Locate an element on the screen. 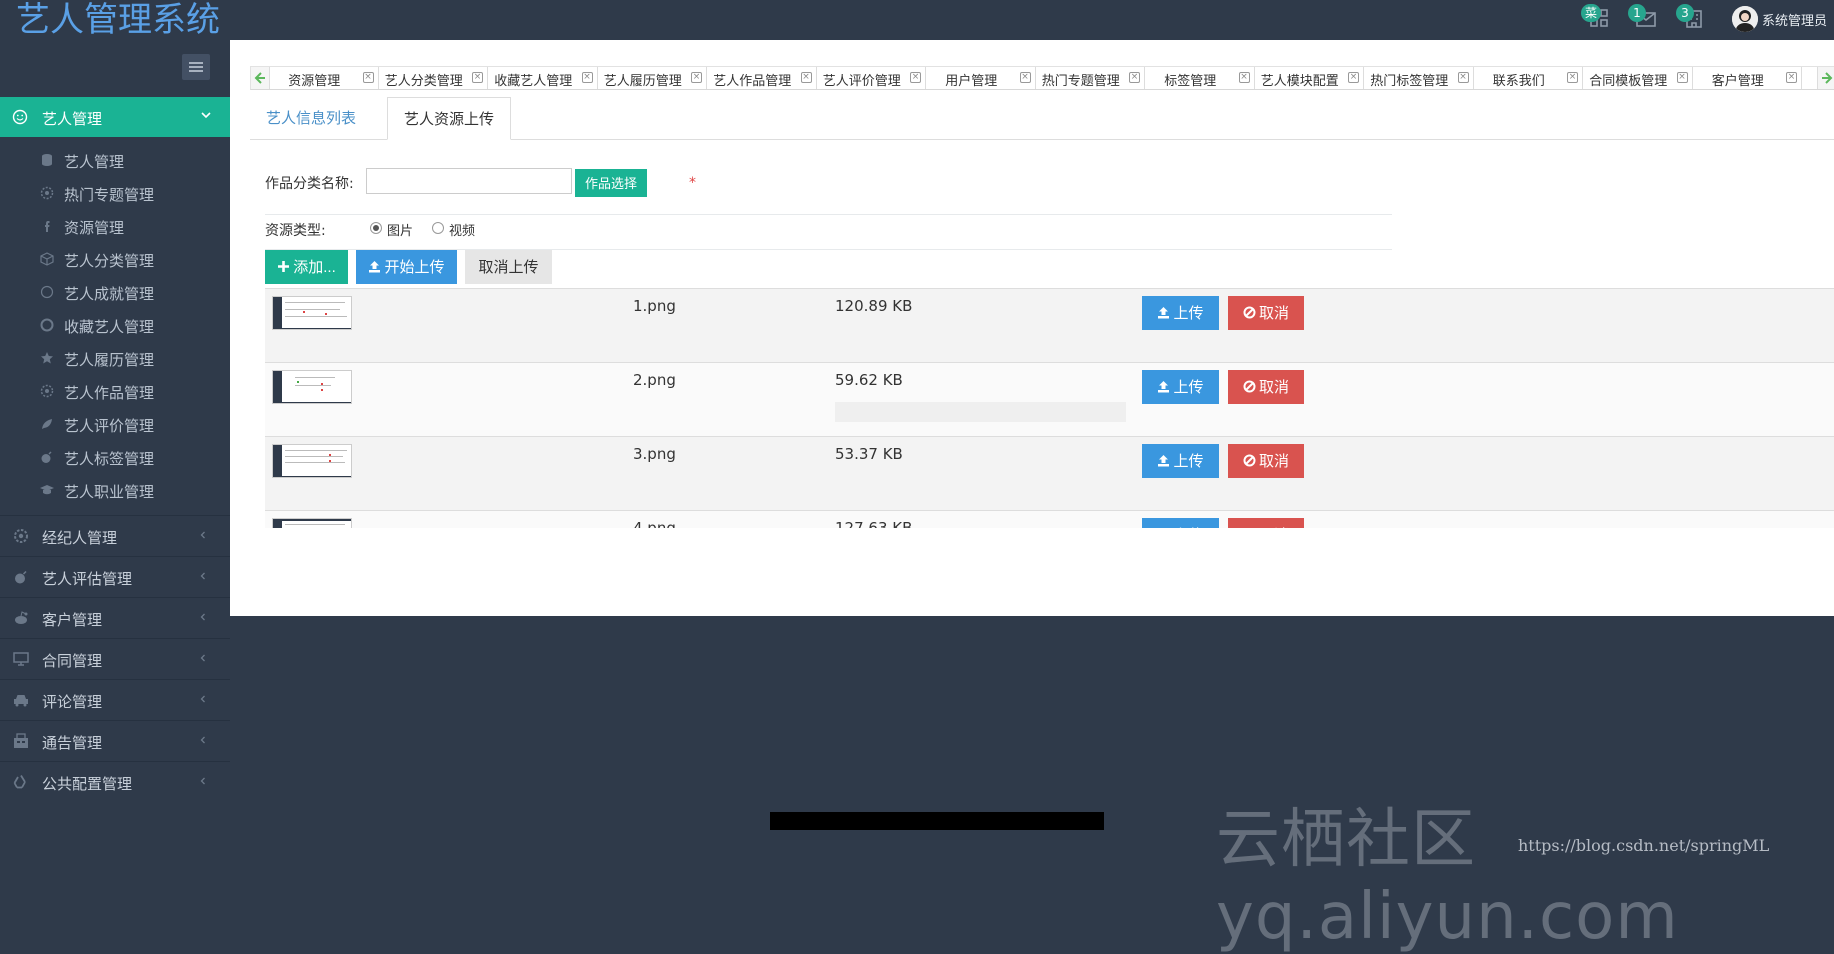 This screenshot has height=954, width=1834. user-menu: 系统管理员 is located at coordinates (1779, 19).